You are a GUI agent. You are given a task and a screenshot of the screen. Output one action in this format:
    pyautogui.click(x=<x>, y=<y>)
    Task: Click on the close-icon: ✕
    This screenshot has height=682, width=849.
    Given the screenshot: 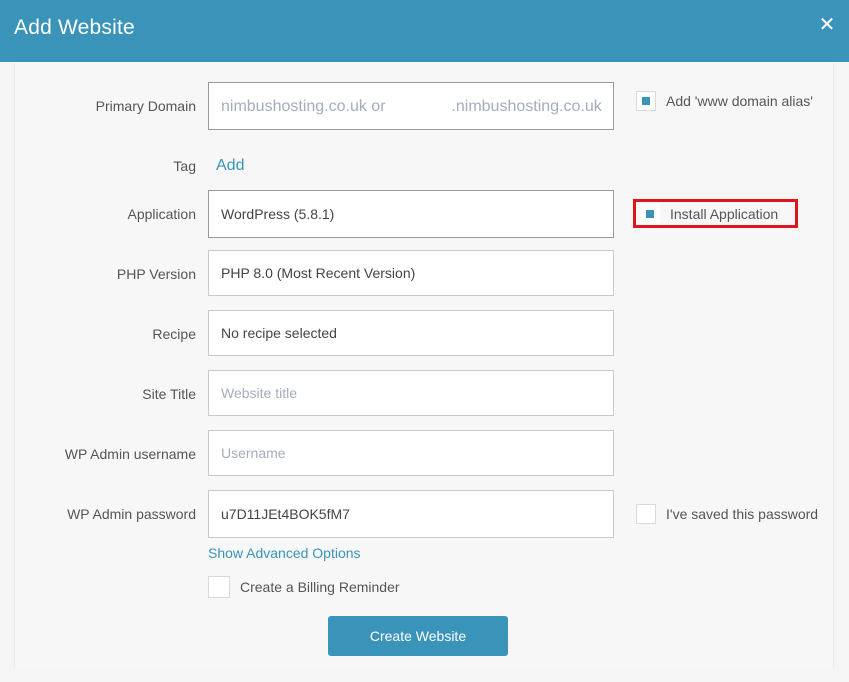 What is the action you would take?
    pyautogui.click(x=827, y=25)
    